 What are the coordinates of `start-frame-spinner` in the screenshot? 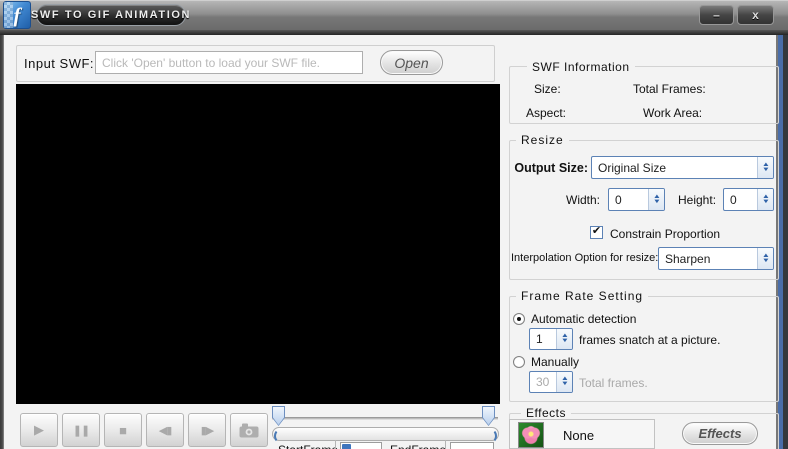 It's located at (346, 446).